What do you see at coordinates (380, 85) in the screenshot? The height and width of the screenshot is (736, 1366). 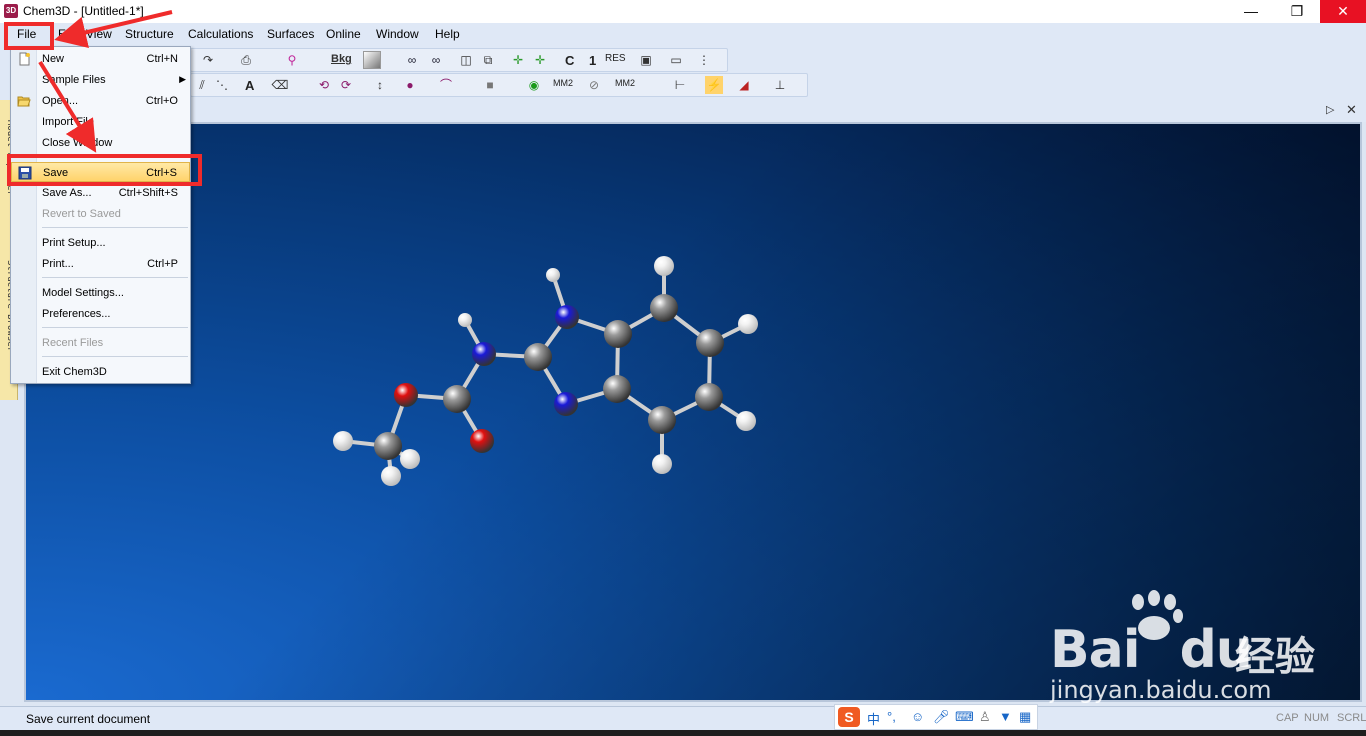 I see `translate-icon: ↕` at bounding box center [380, 85].